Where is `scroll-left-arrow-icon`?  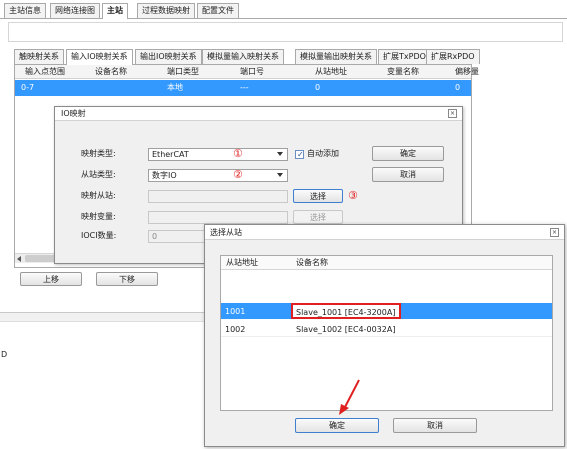
scroll-left-arrow-icon is located at coordinates (19, 259).